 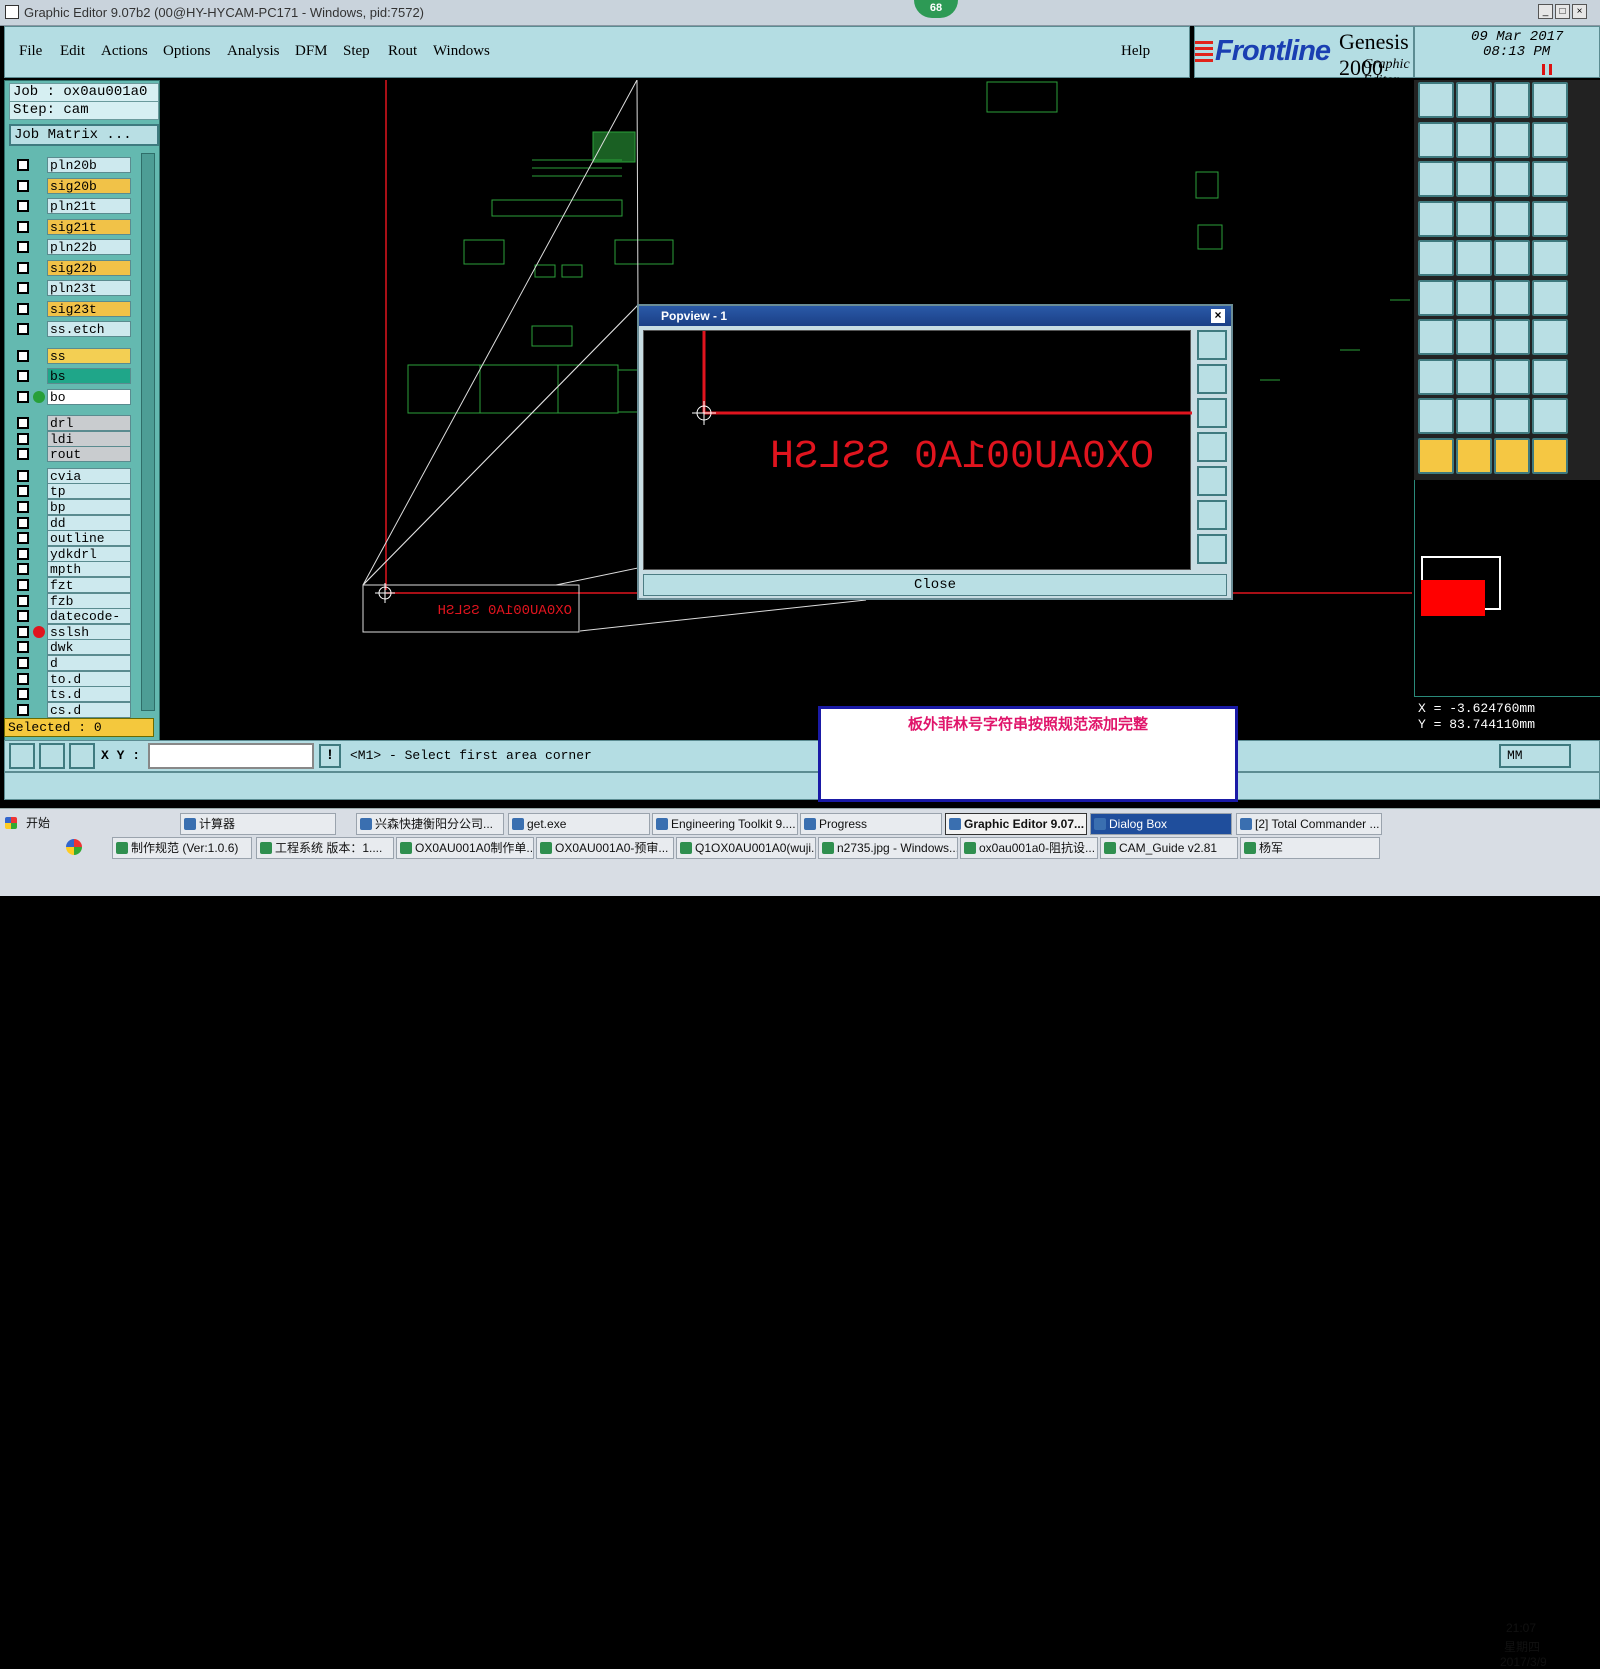 I want to click on layer-name: dwk, so click(x=89, y=647).